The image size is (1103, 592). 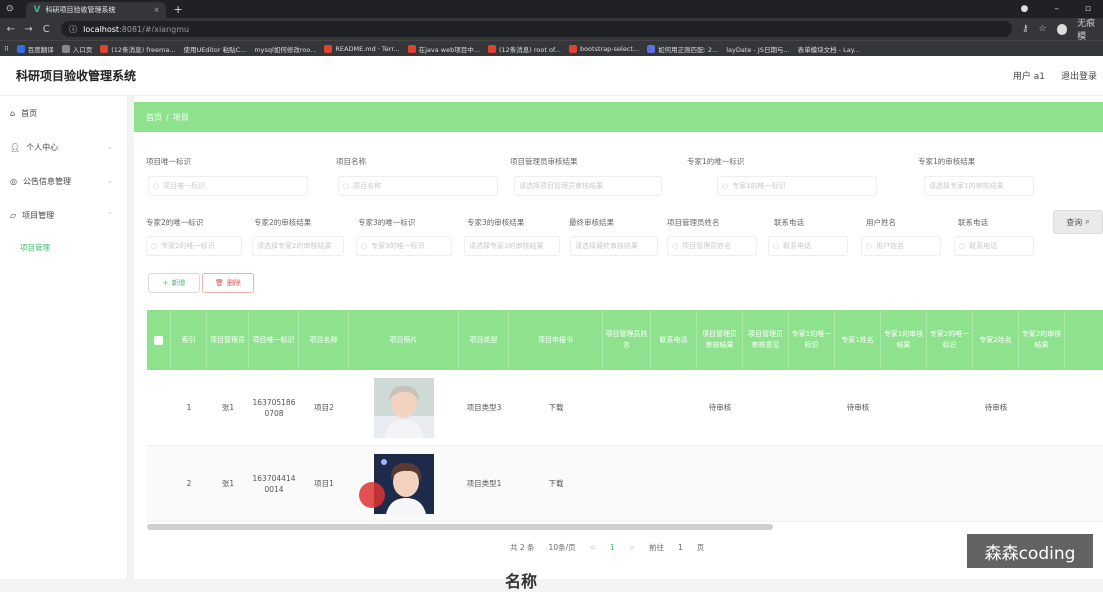 I want to click on delete-button: 🗑︎ 删除, so click(x=228, y=283).